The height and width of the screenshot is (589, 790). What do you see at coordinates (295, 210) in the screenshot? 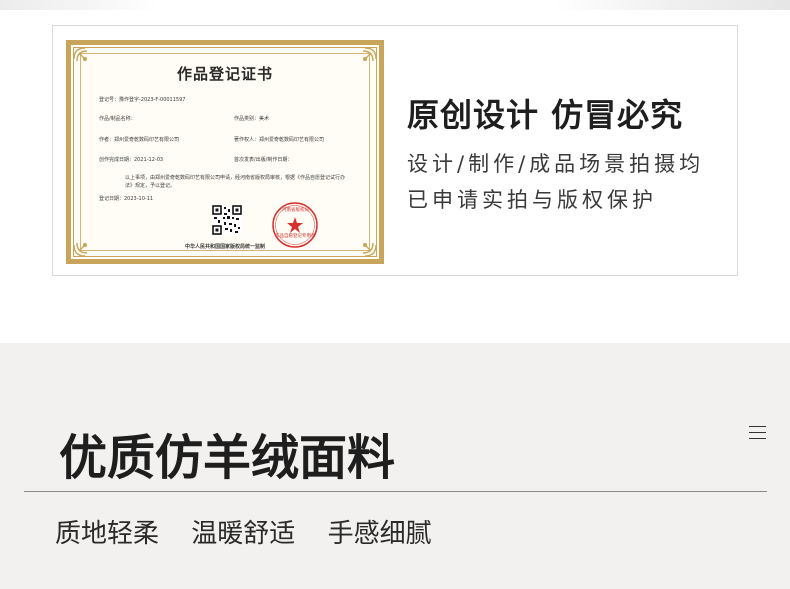
I see `seal-top-text: 河南省版权局` at bounding box center [295, 210].